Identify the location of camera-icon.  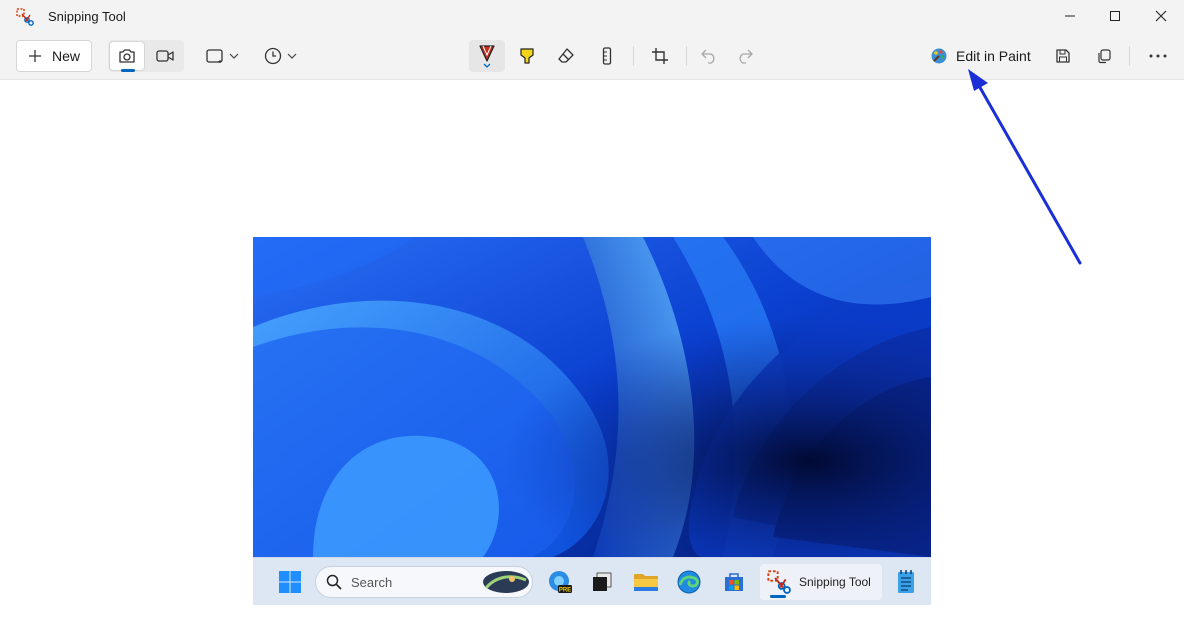
(127, 56).